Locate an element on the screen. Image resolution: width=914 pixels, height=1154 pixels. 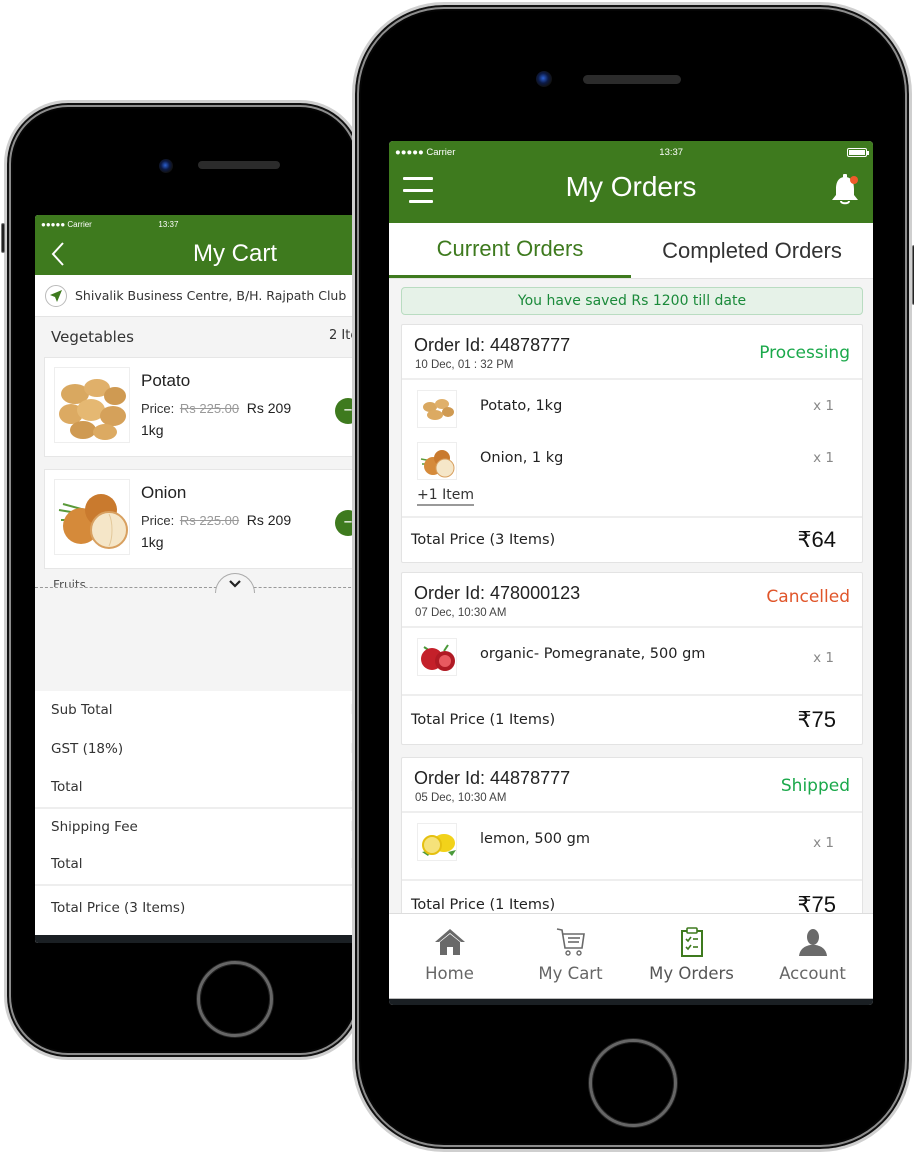
pomegranate-image is located at coordinates (437, 657).